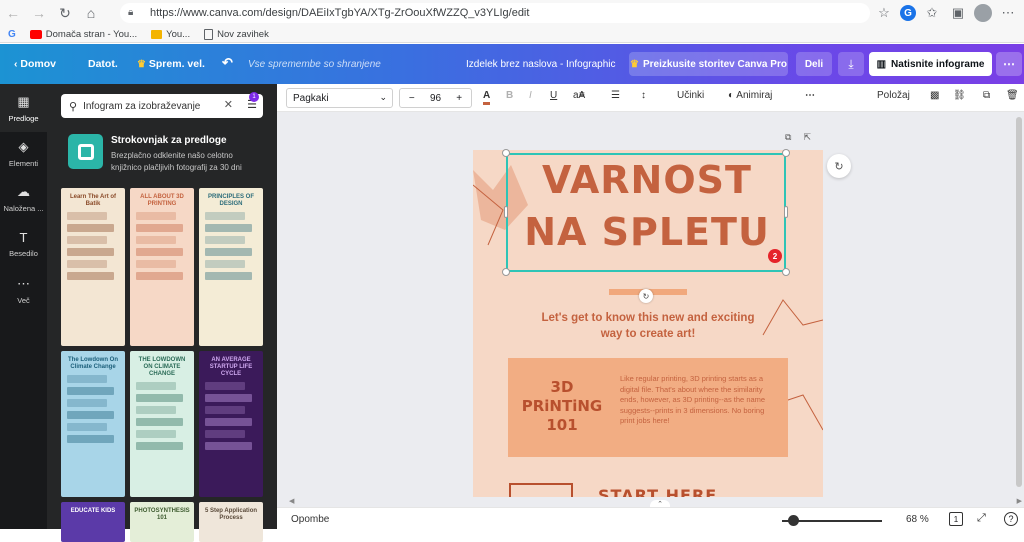 The width and height of the screenshot is (1024, 542). I want to click on scroll-right-icon: ▶, so click(1019, 501).